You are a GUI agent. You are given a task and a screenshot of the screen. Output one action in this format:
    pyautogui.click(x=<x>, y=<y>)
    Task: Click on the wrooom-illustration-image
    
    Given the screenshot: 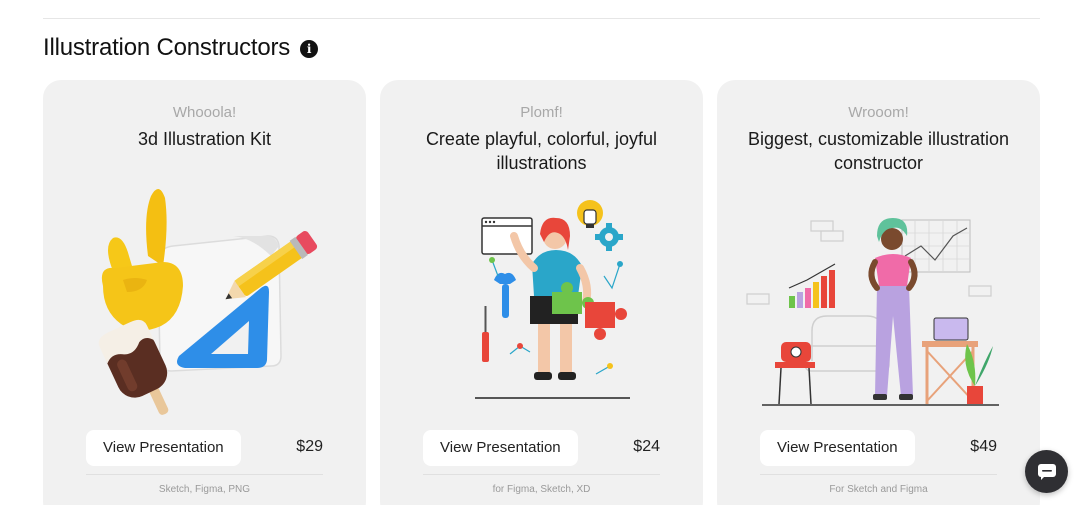 What is the action you would take?
    pyautogui.click(x=872, y=312)
    